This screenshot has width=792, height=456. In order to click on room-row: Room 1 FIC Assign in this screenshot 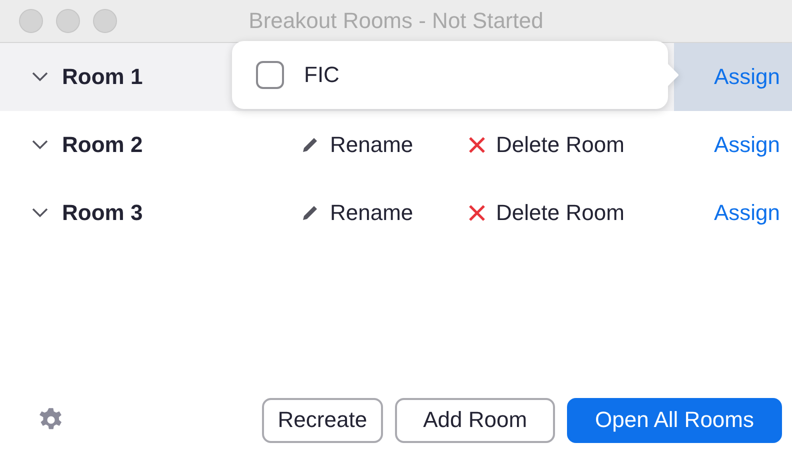, I will do `click(396, 77)`.